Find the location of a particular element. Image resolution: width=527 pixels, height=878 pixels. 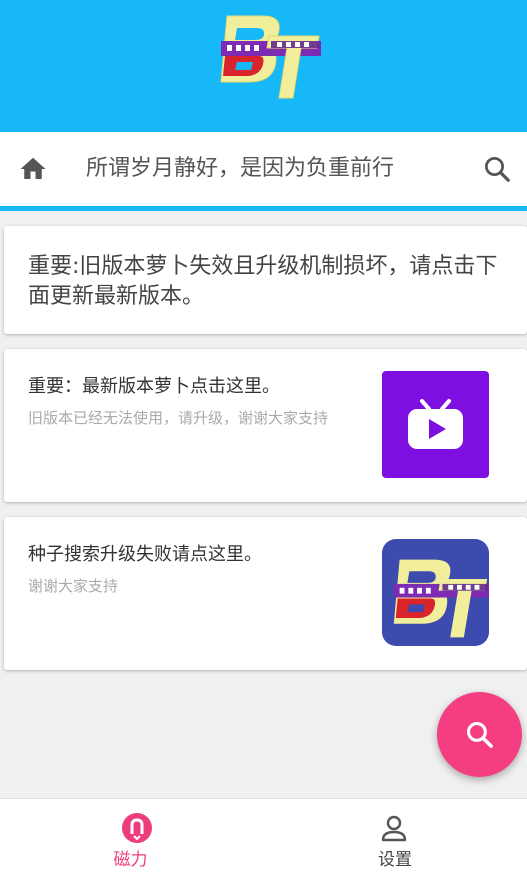

home-icon is located at coordinates (33, 169).